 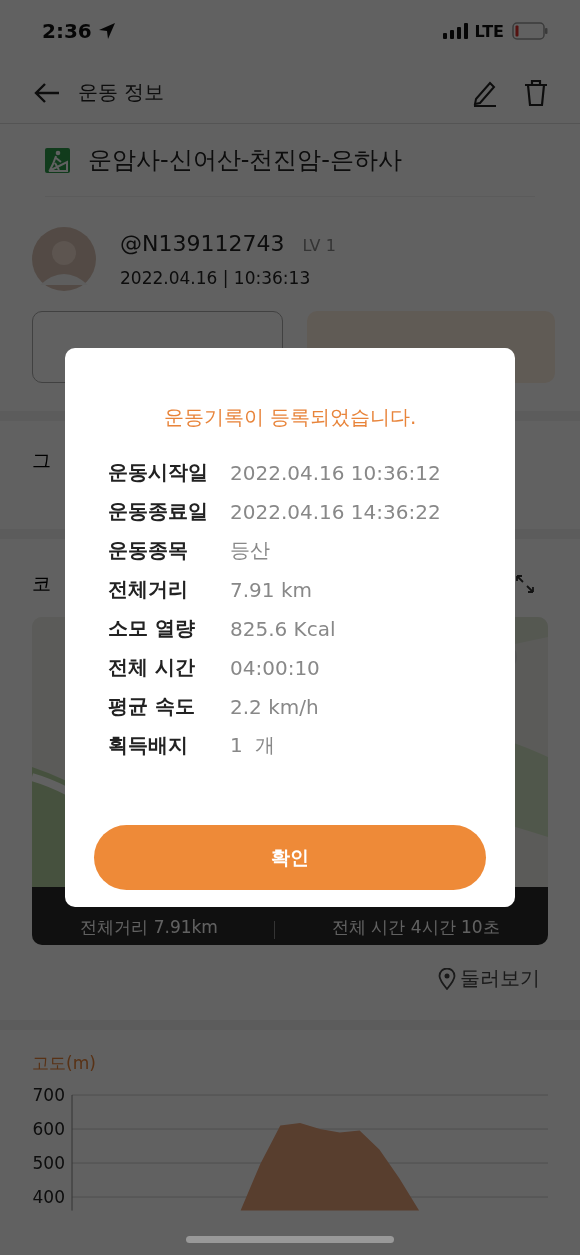 What do you see at coordinates (48, 1129) in the screenshot?
I see `axis-tick-label: 600` at bounding box center [48, 1129].